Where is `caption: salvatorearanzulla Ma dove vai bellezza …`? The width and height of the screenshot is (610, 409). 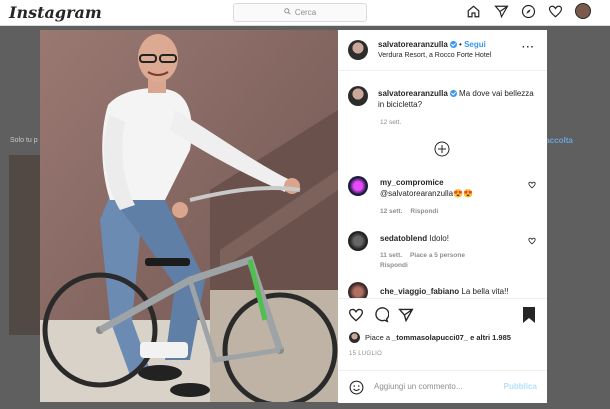 caption: salvatorearanzulla Ma dove vai bellezza … is located at coordinates (458, 99).